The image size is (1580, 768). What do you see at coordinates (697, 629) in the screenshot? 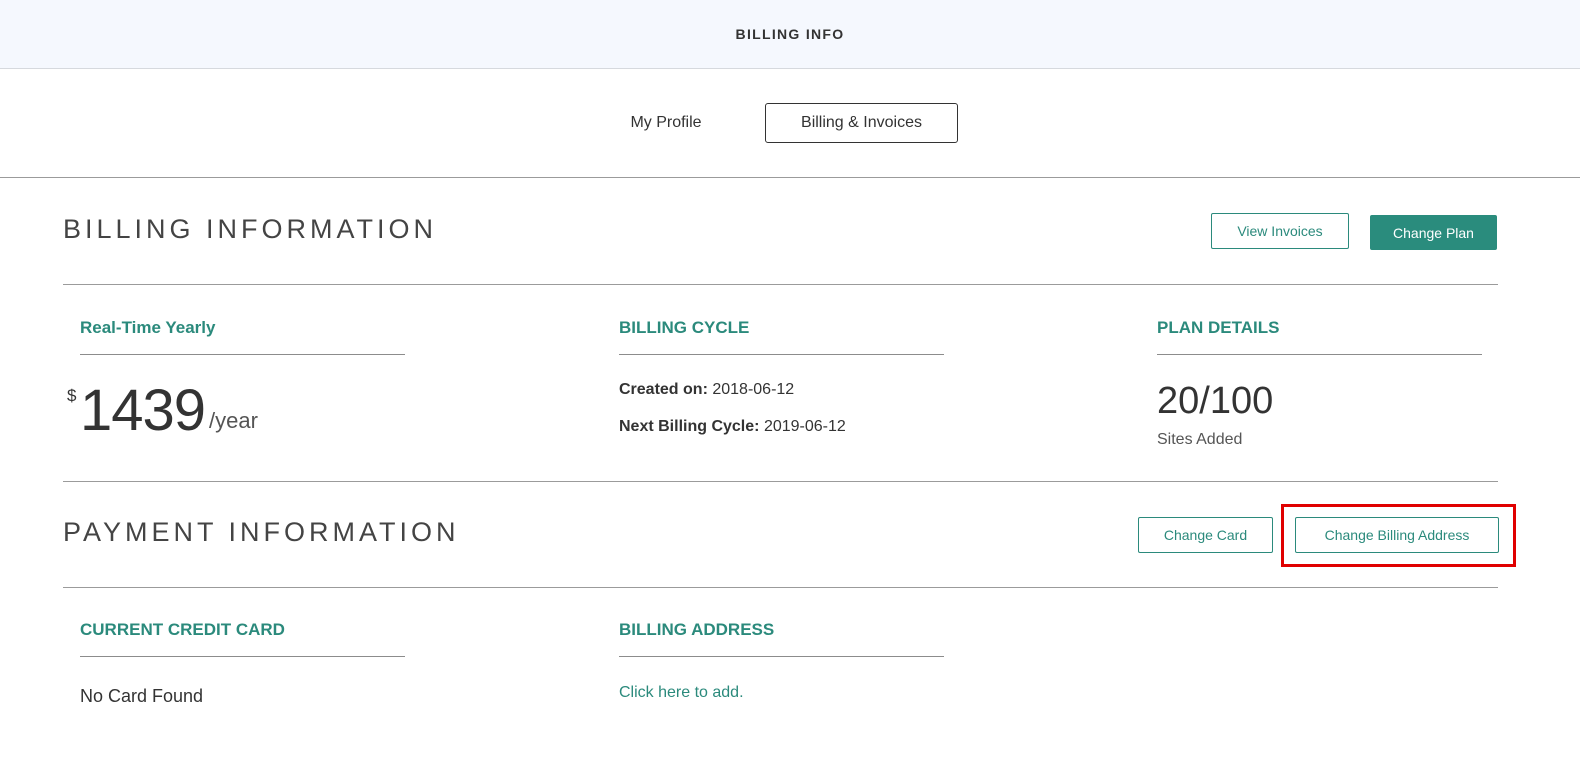
I see `billing-address-heading: BILLING ADDRESS` at bounding box center [697, 629].